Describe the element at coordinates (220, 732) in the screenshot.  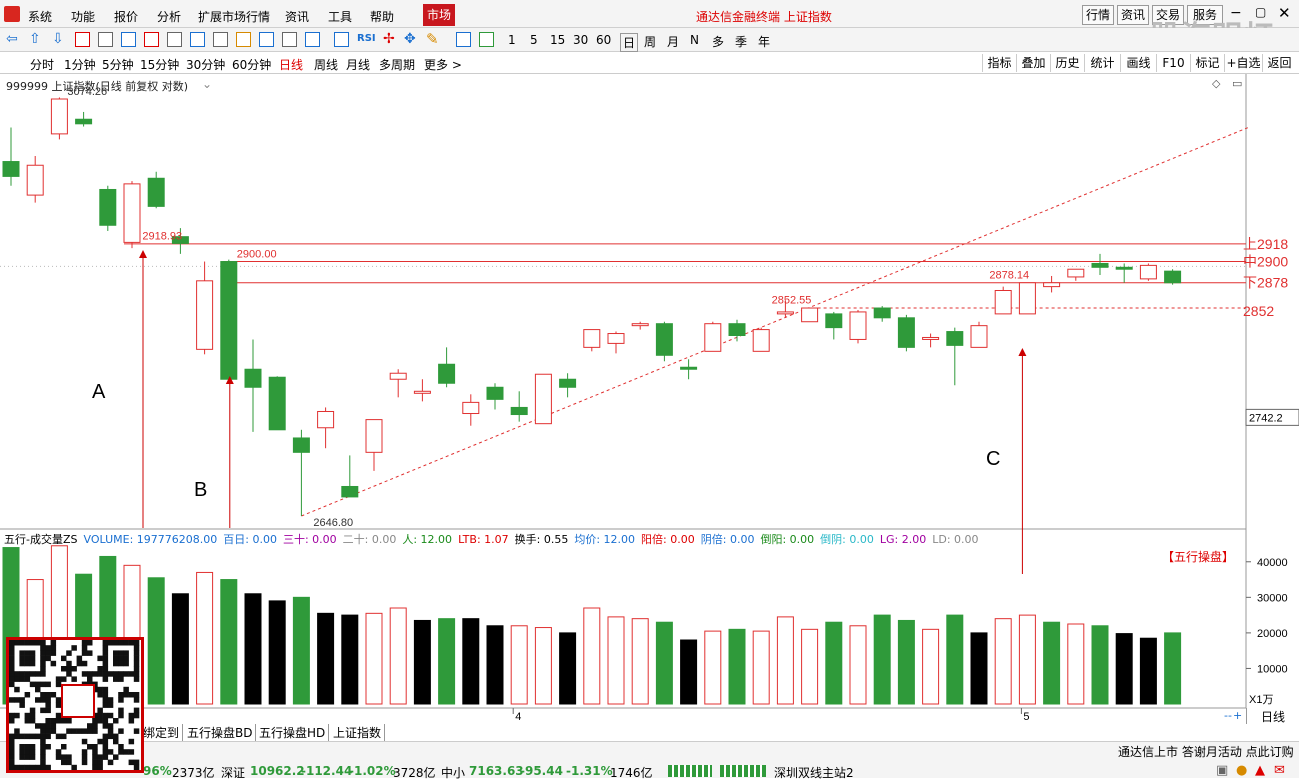
I see `tab-wuxing-bd: 五行操盘BD` at that location.